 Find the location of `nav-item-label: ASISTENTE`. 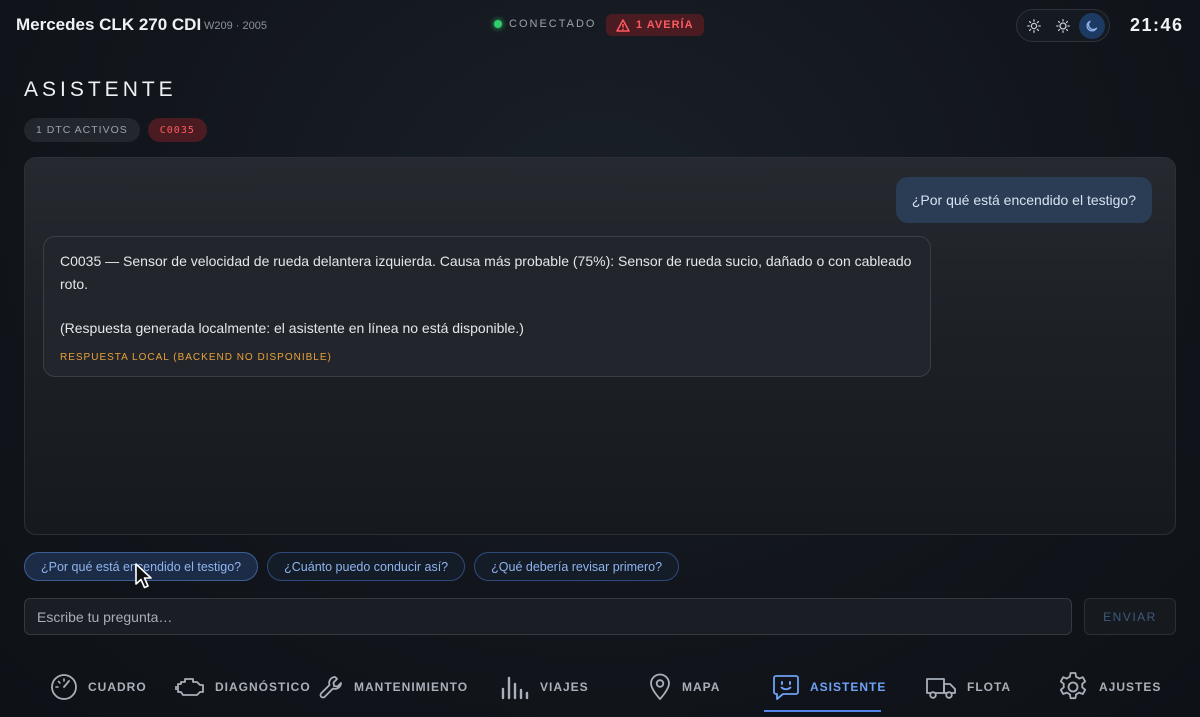

nav-item-label: ASISTENTE is located at coordinates (848, 686).